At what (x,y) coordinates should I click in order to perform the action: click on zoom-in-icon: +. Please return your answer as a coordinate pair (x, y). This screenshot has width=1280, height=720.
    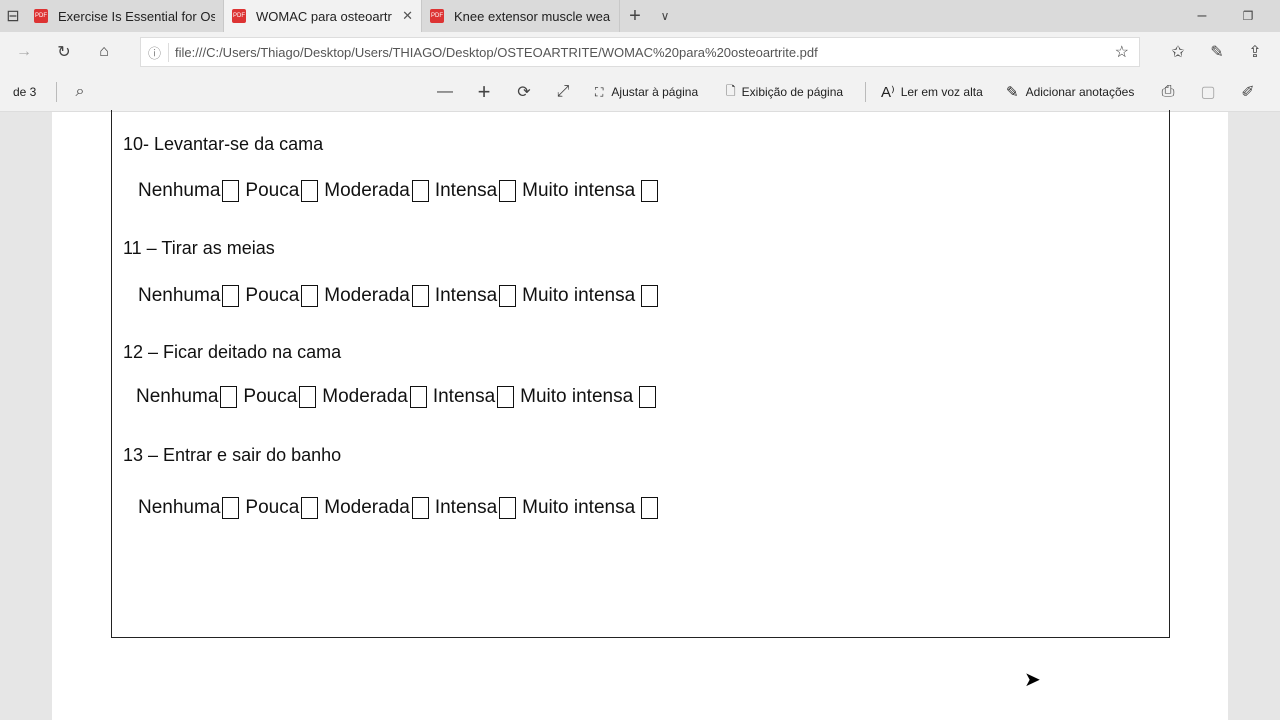
    Looking at the image, I should click on (484, 92).